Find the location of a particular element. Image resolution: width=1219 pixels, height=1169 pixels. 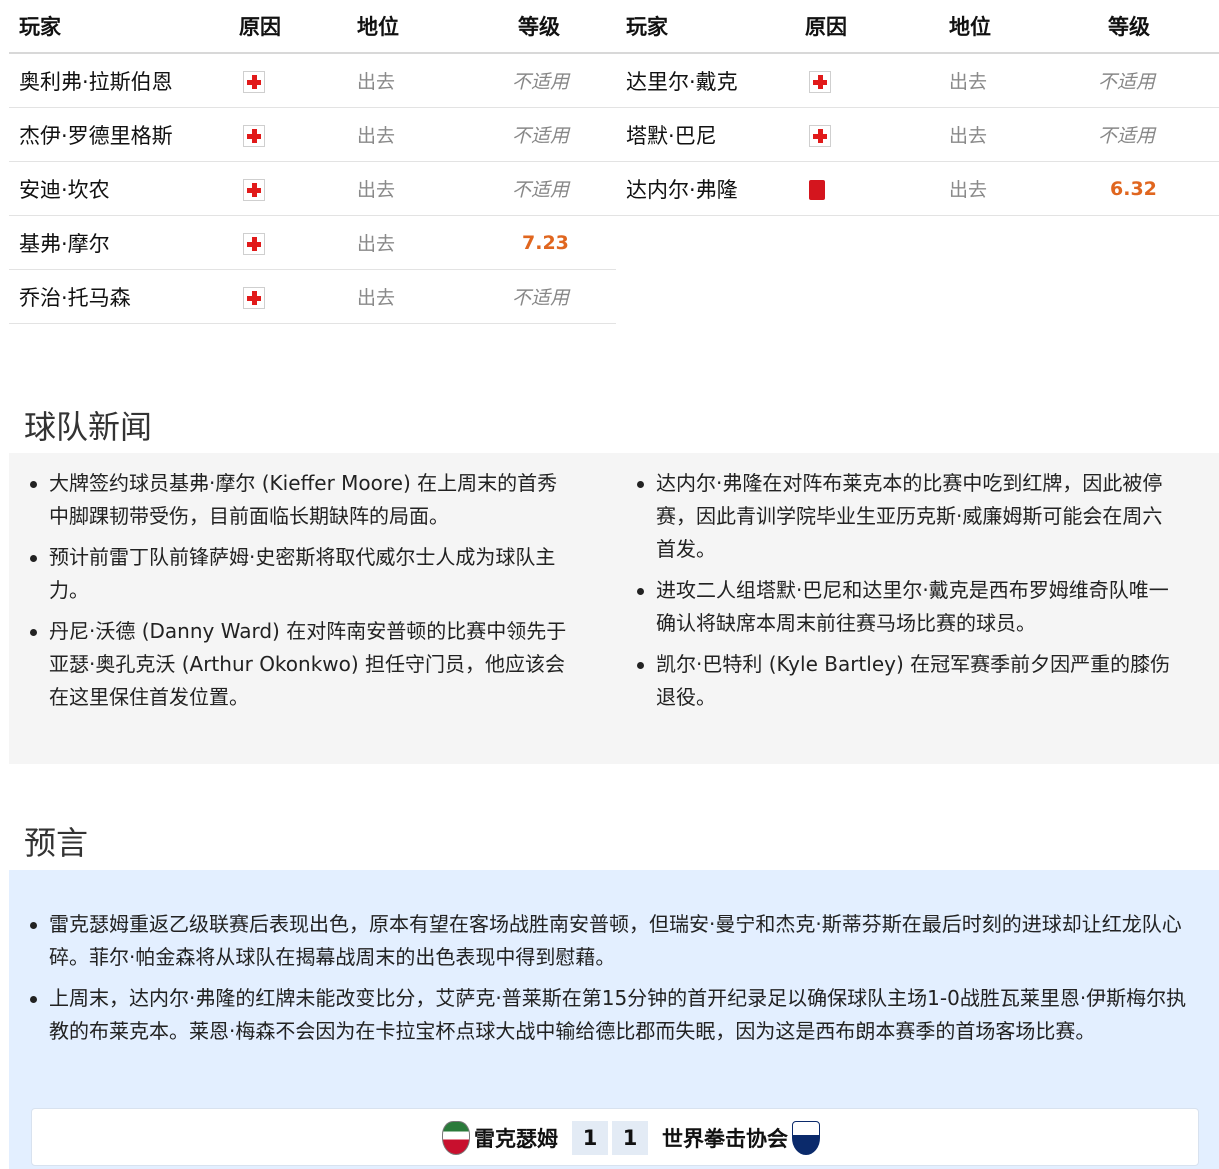

prediction-title: 预言 is located at coordinates (56, 843).